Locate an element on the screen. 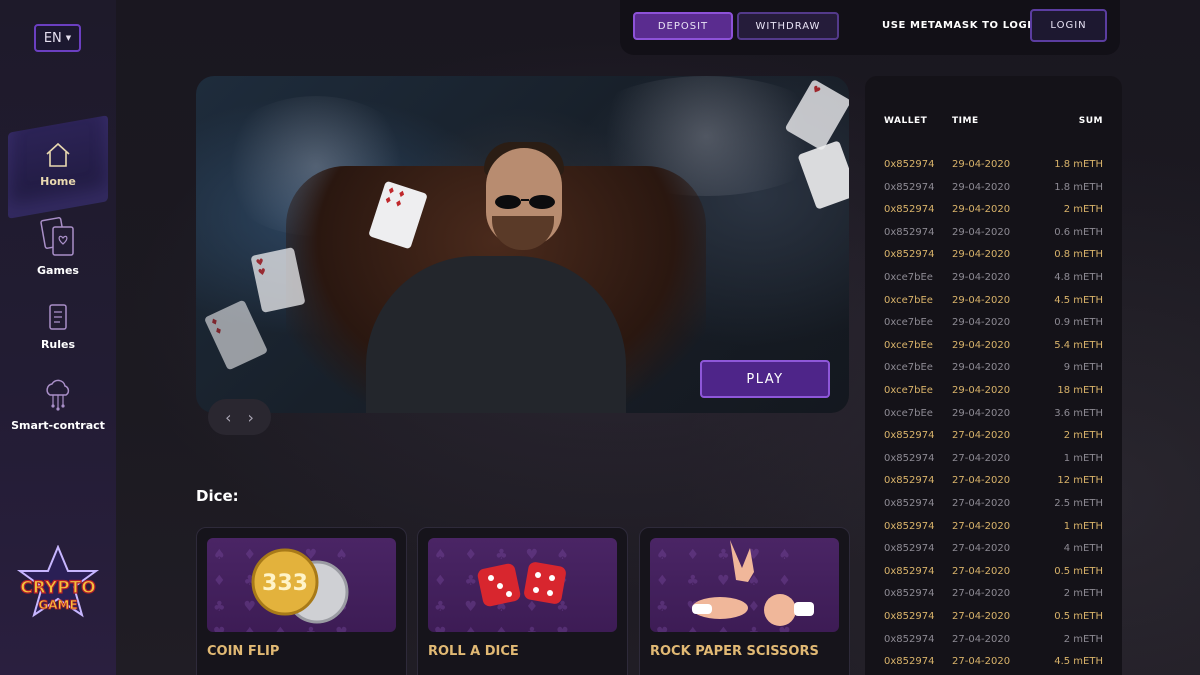  play-button: PLAY is located at coordinates (765, 379).